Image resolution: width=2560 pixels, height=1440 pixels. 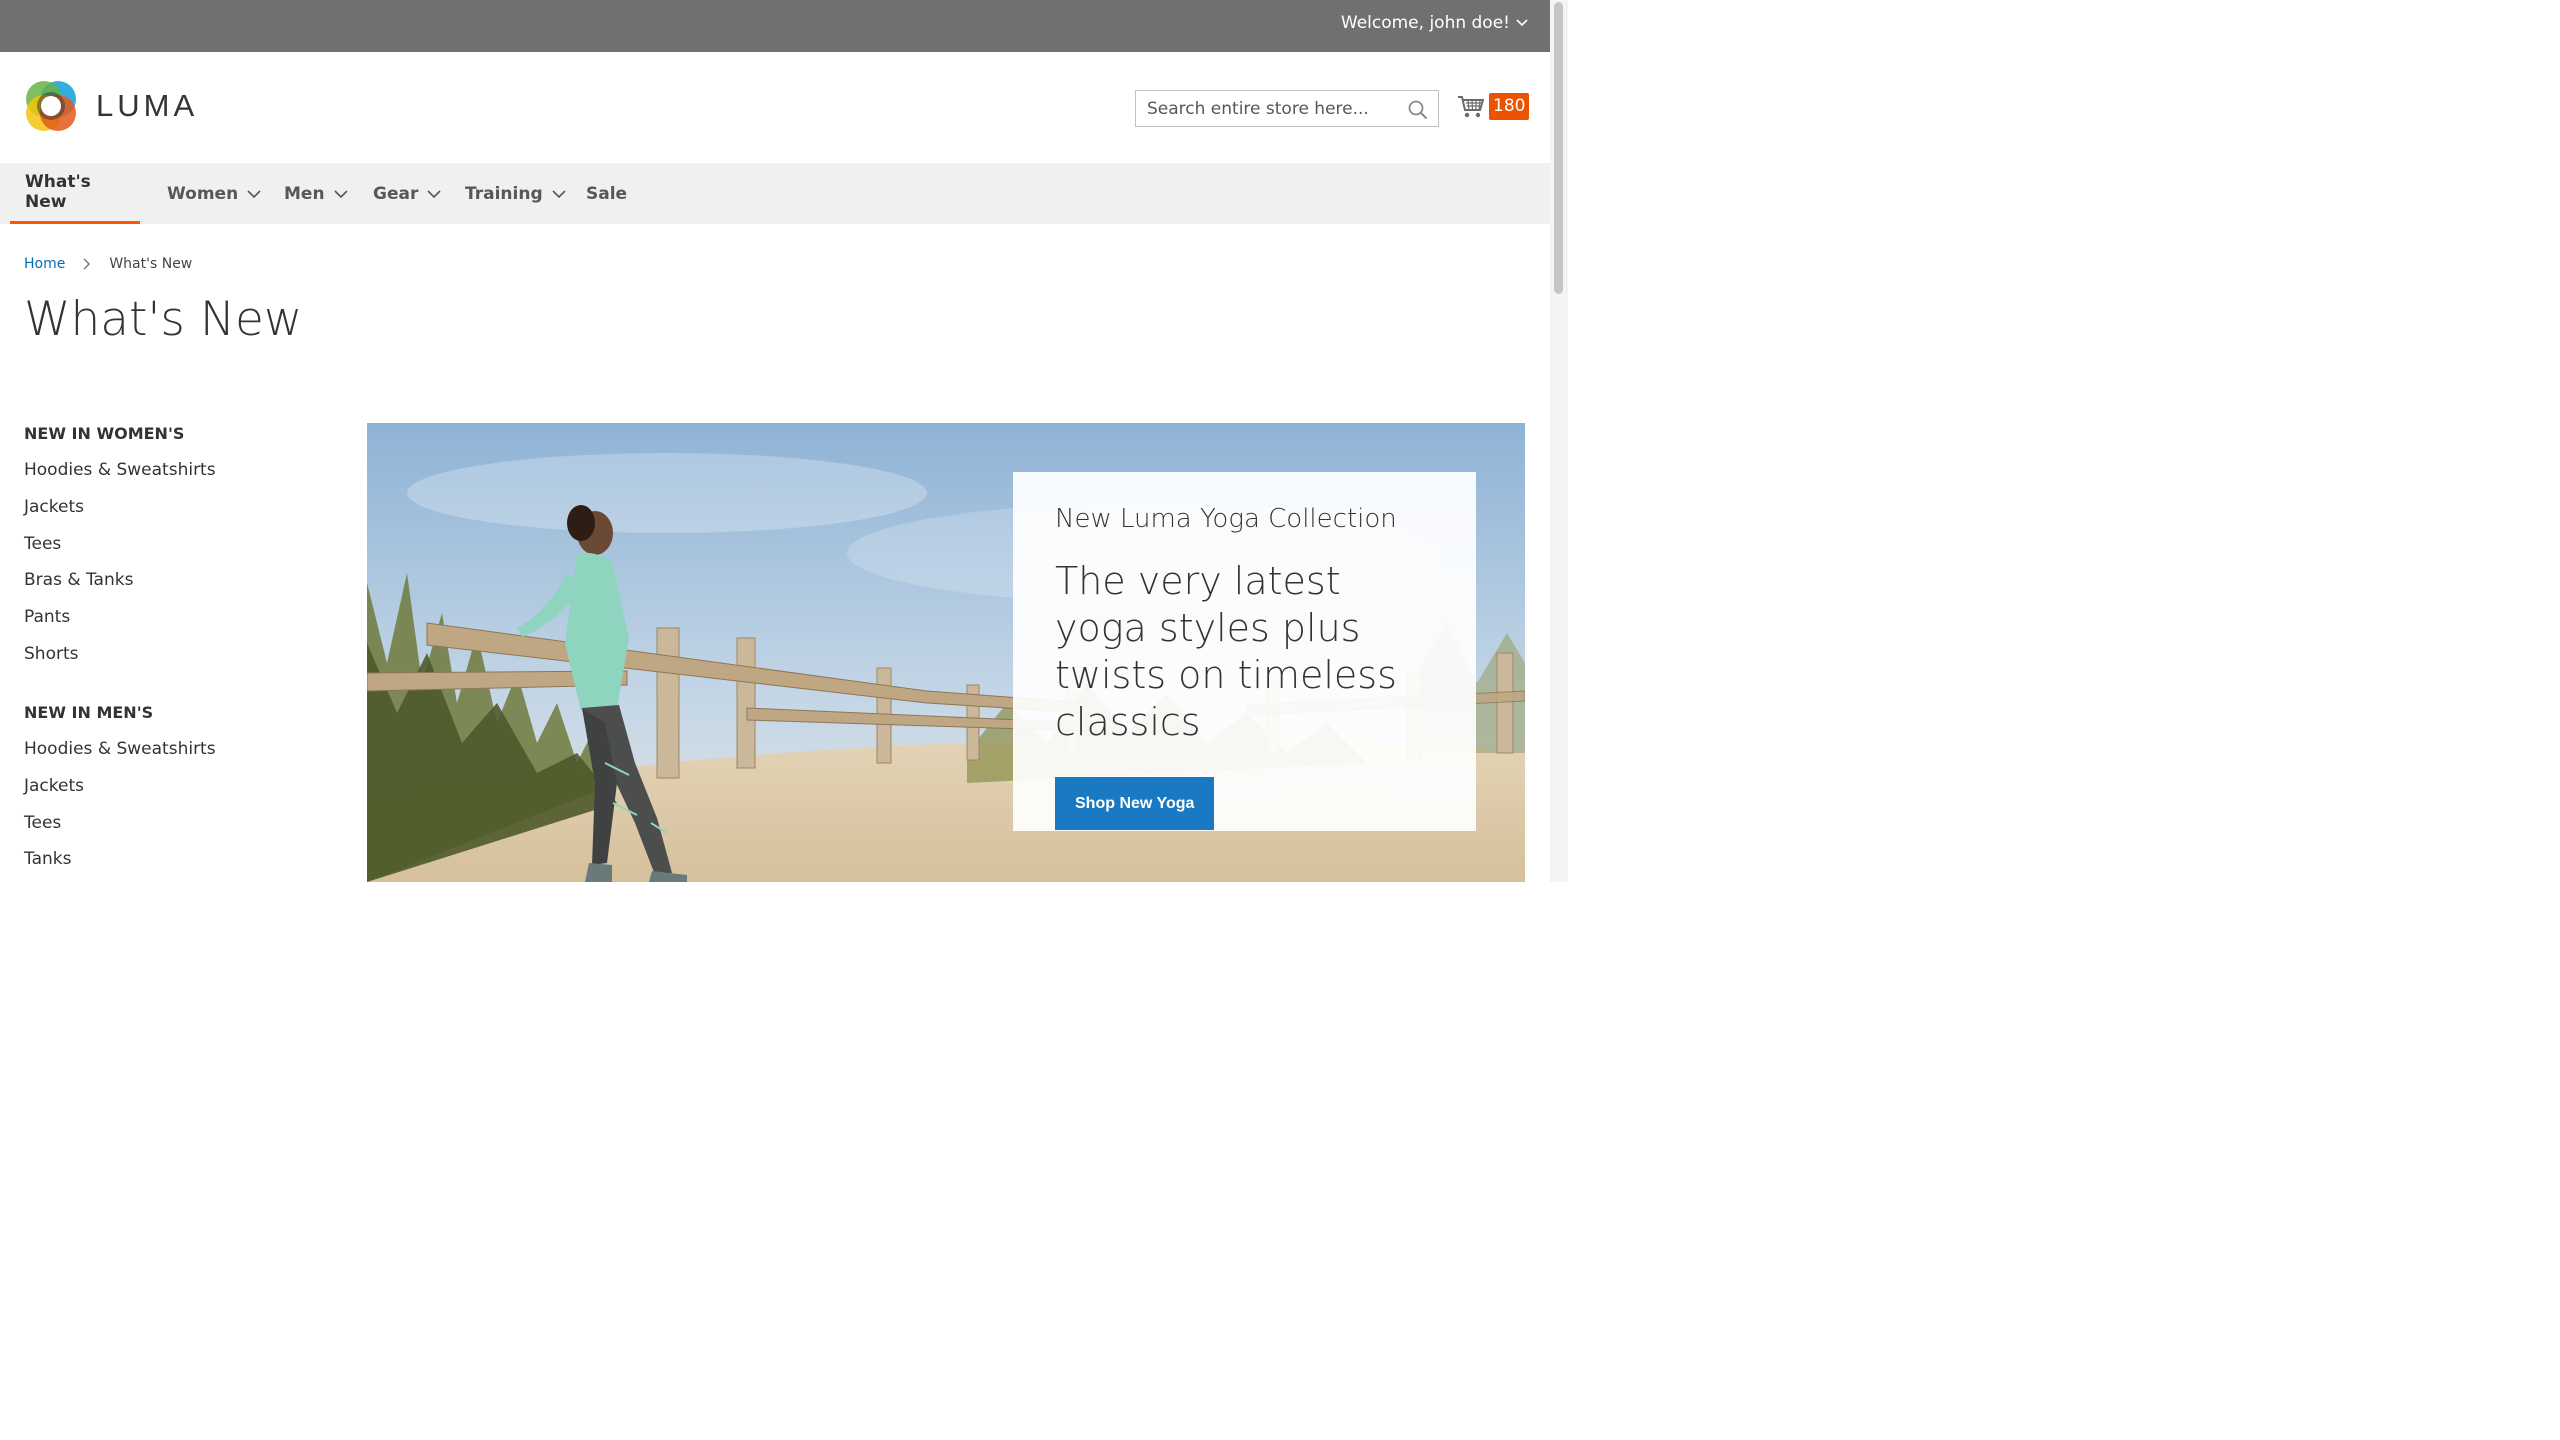 What do you see at coordinates (1471, 106) in the screenshot?
I see `shopping-cart-icon` at bounding box center [1471, 106].